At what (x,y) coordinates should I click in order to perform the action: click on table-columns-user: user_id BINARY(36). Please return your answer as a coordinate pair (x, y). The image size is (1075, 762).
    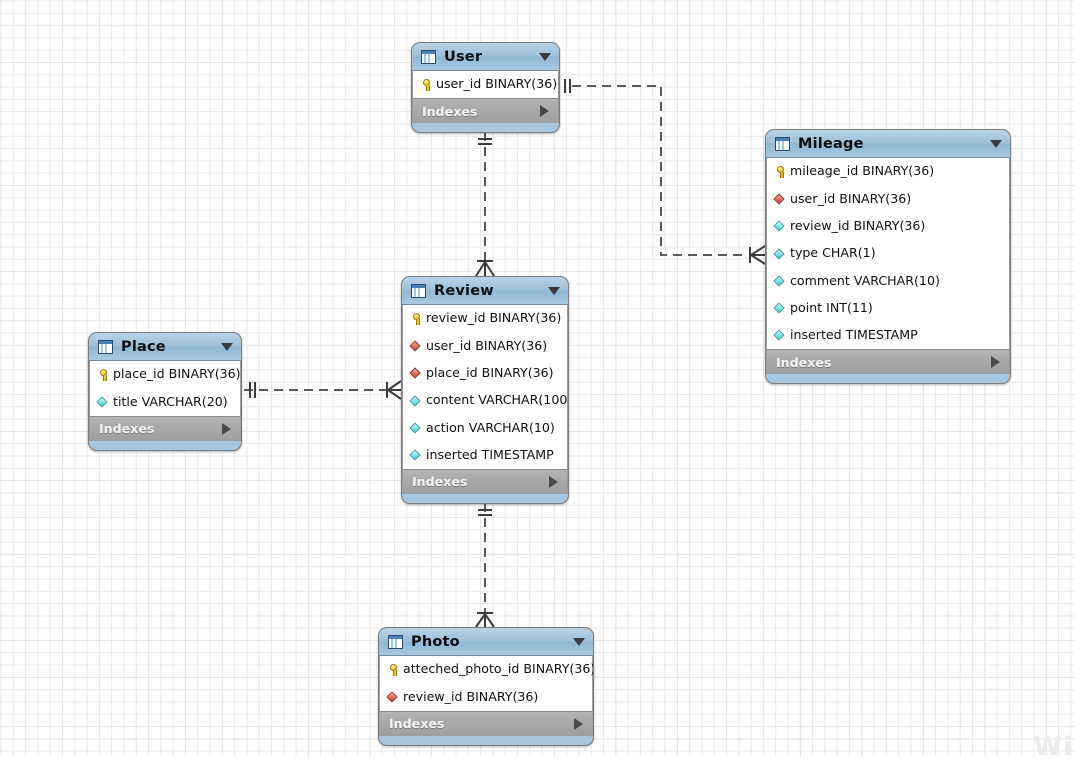
    Looking at the image, I should click on (485, 85).